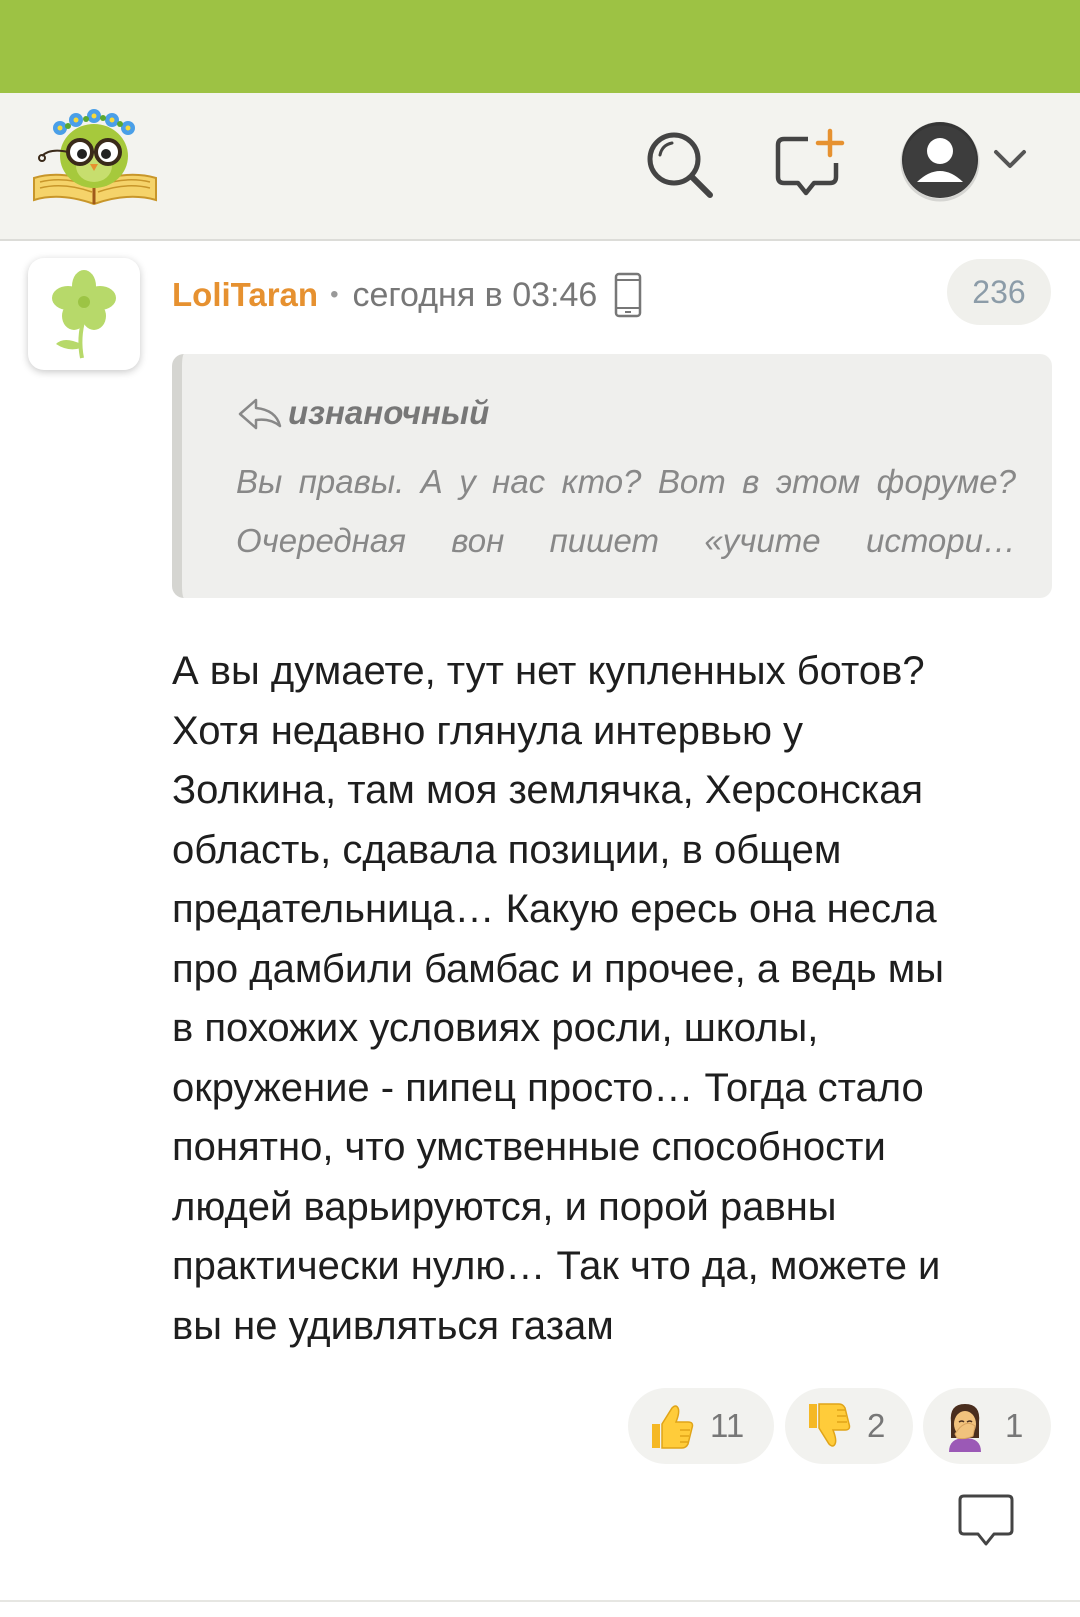 The width and height of the screenshot is (1080, 1617). I want to click on divider, so click(540, 1601).